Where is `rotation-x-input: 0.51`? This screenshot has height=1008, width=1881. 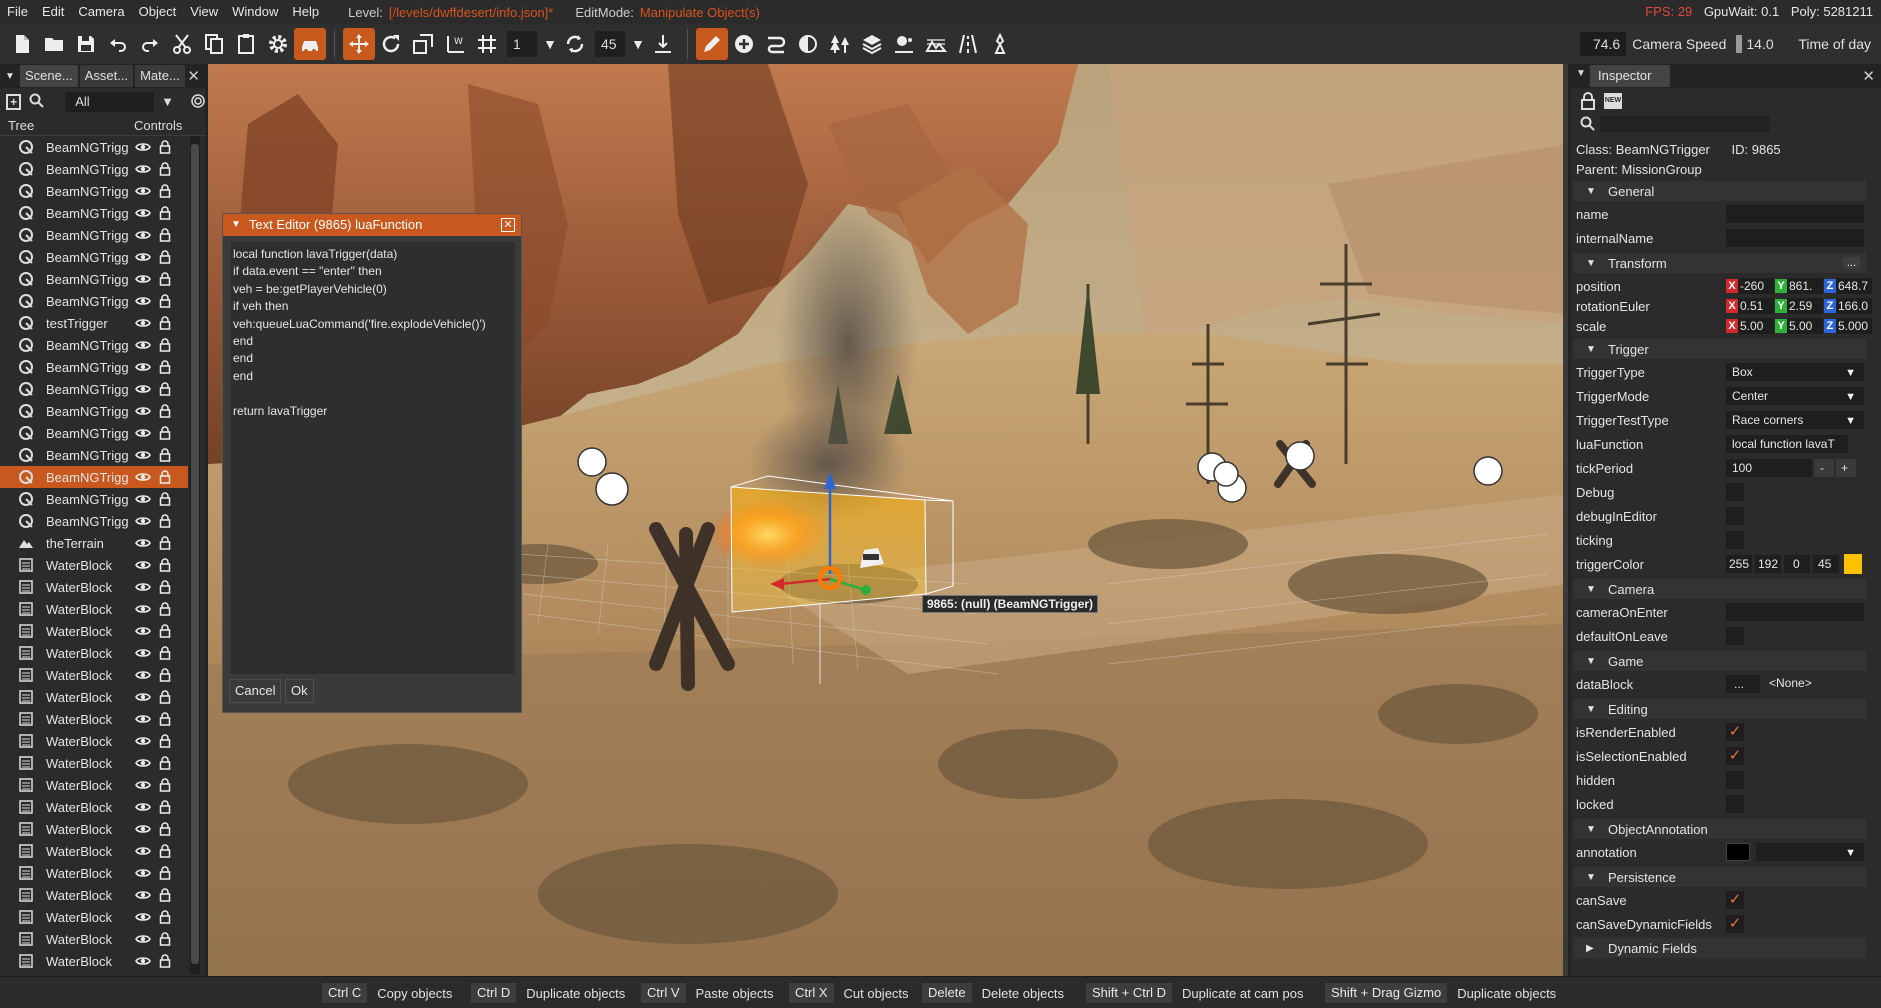 rotation-x-input: 0.51 is located at coordinates (1756, 306).